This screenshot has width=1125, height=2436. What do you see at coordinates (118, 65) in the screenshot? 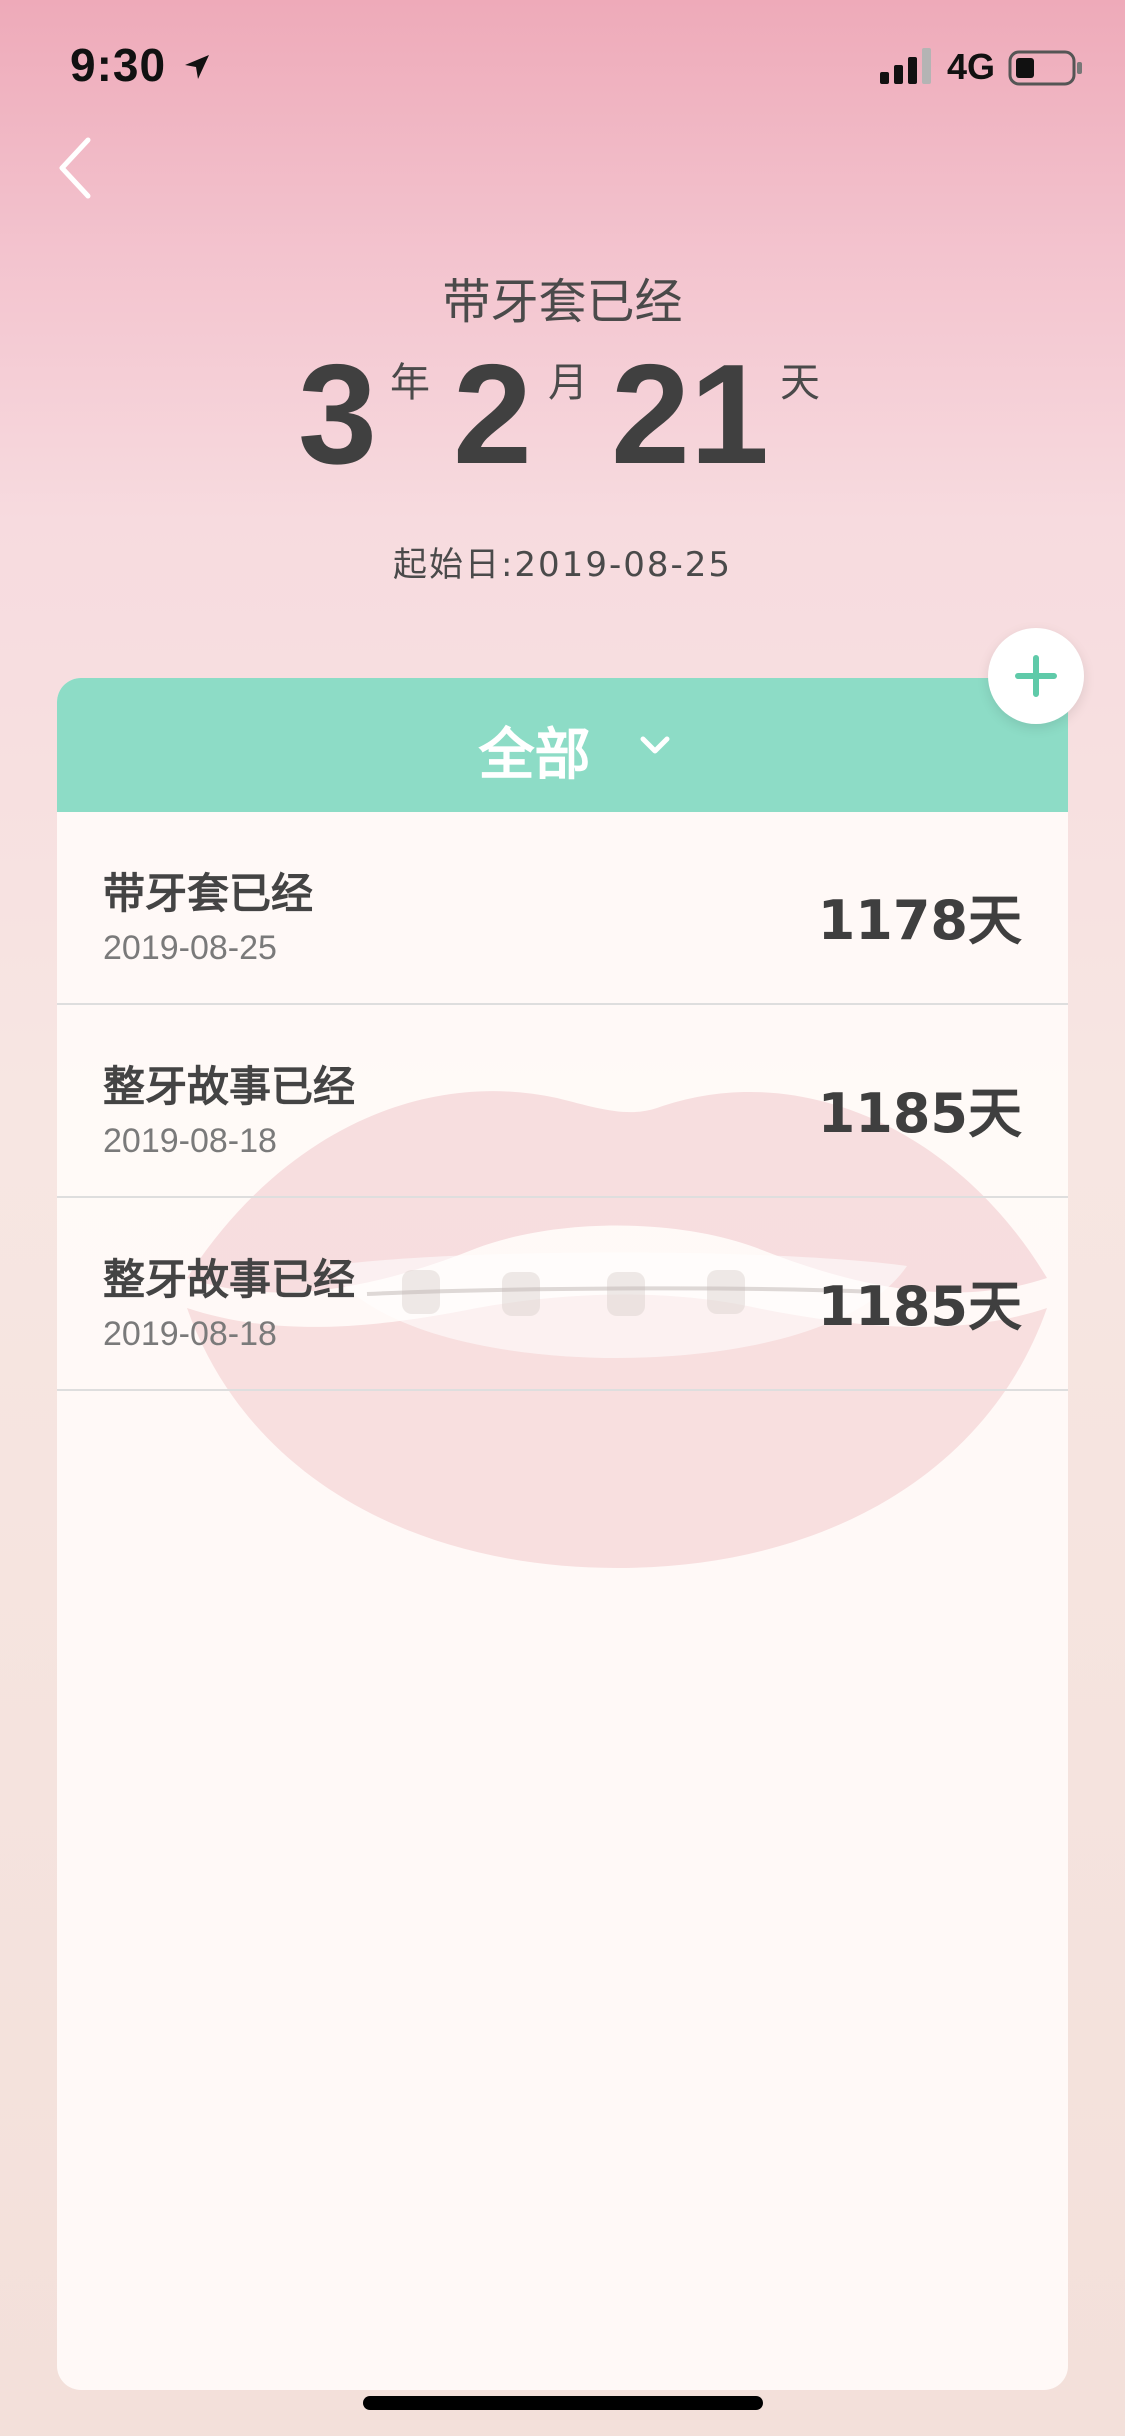
I see `status-time: 9:30` at bounding box center [118, 65].